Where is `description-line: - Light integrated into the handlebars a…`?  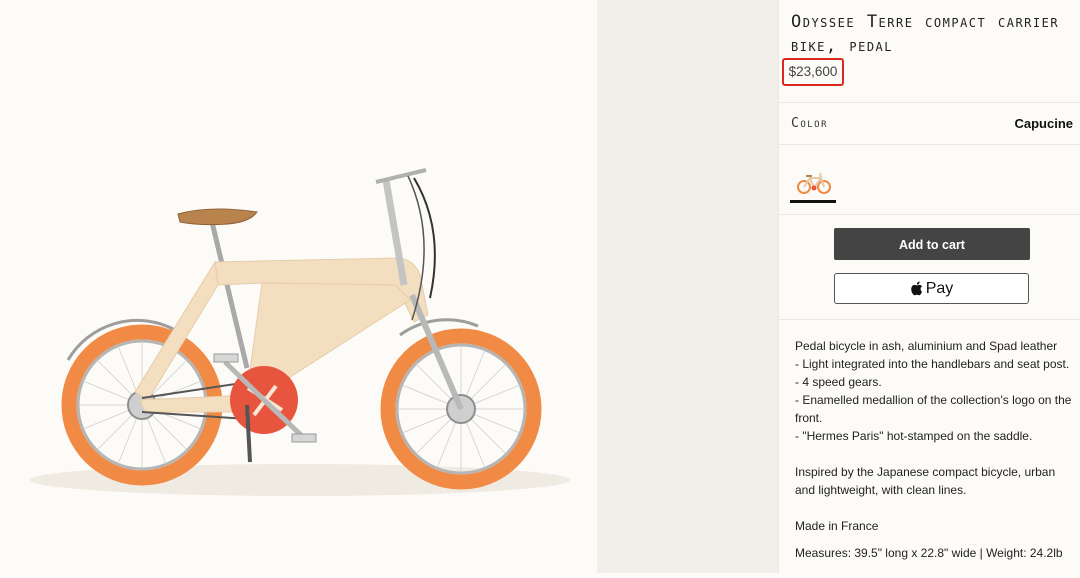
description-line: - Light integrated into the handlebars a… is located at coordinates (932, 364).